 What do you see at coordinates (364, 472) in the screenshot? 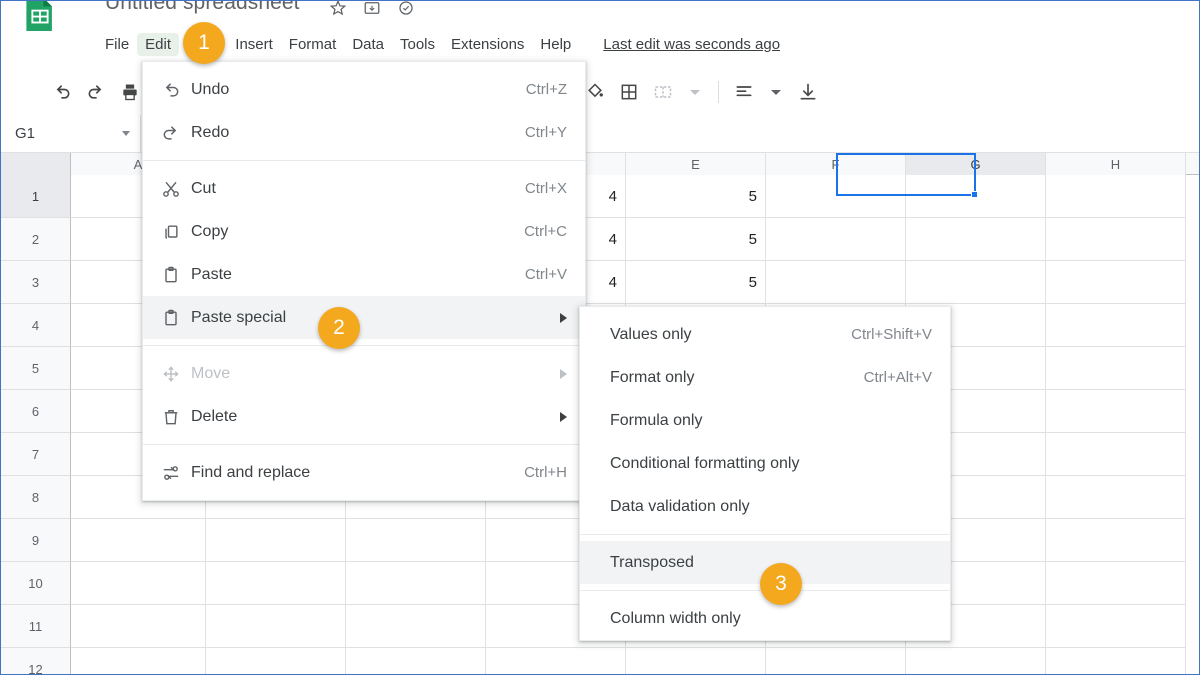
I see `menu-item-find-and-replace: Find and replace Ctrl+H` at bounding box center [364, 472].